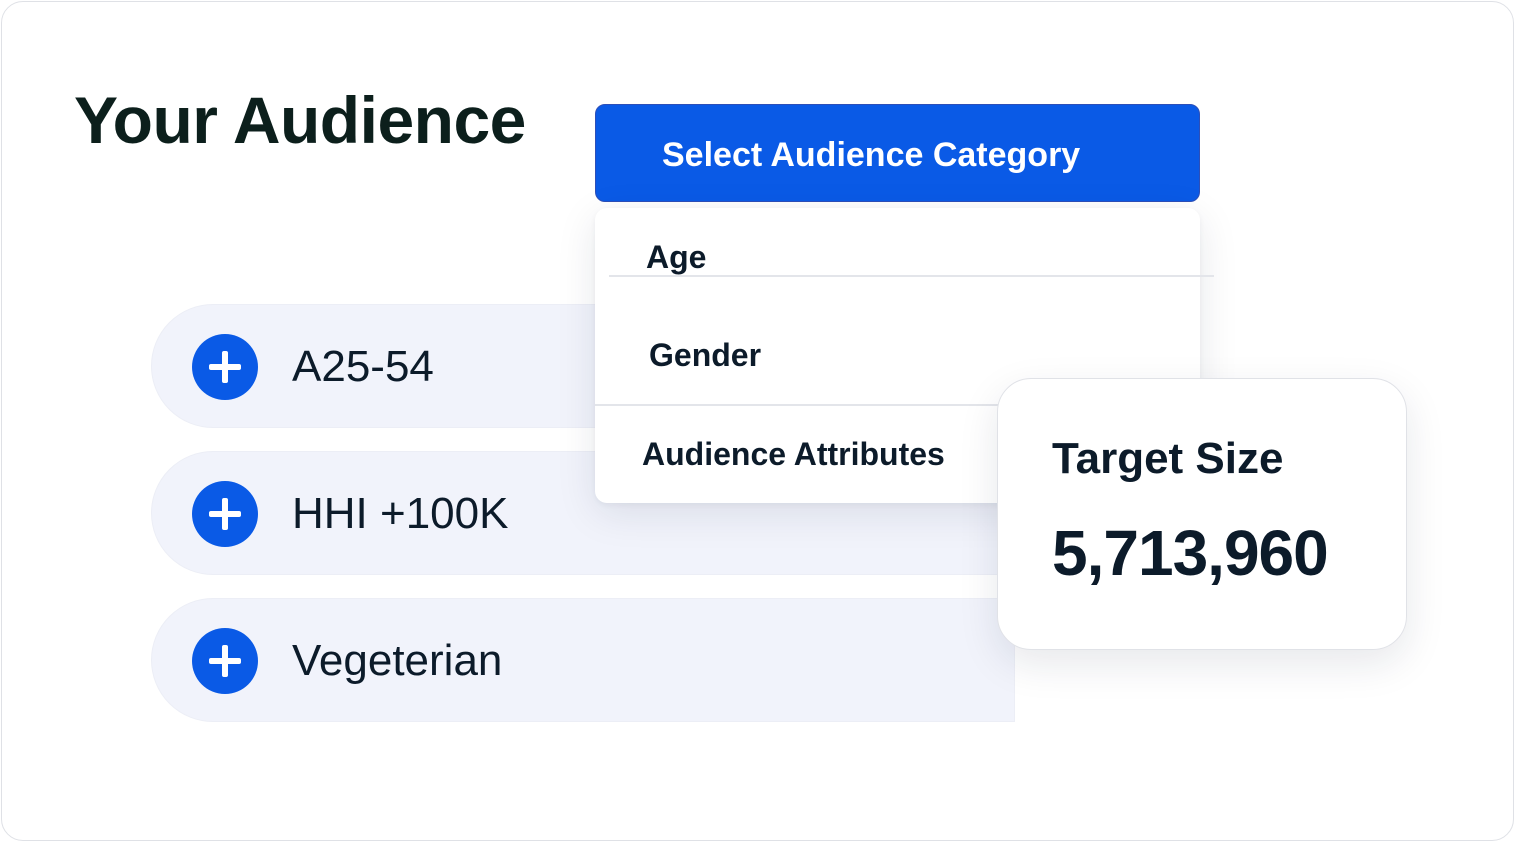  Describe the element at coordinates (871, 155) in the screenshot. I see `select-category-label: Select Audience Category` at that location.